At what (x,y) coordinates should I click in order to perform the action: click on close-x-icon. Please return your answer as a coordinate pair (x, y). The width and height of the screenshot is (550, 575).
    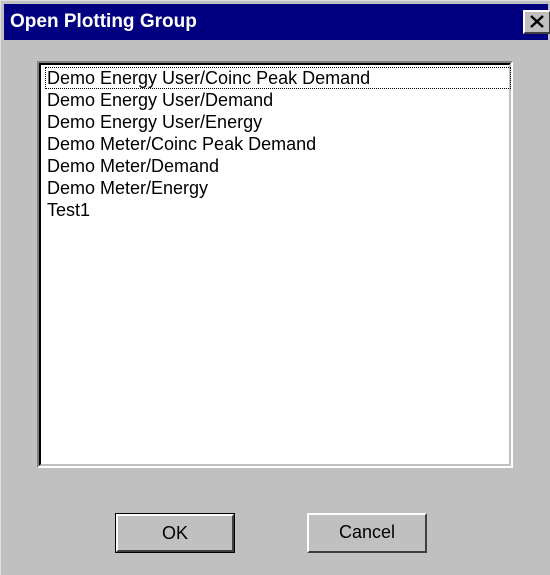
    Looking at the image, I should click on (537, 21).